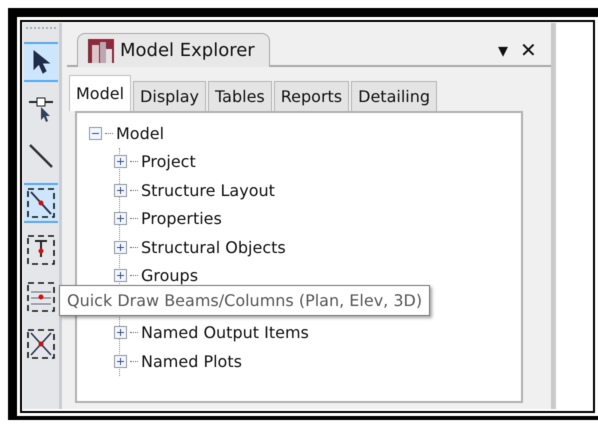 The image size is (598, 425). What do you see at coordinates (208, 190) in the screenshot?
I see `tree-item: Structure Layout` at bounding box center [208, 190].